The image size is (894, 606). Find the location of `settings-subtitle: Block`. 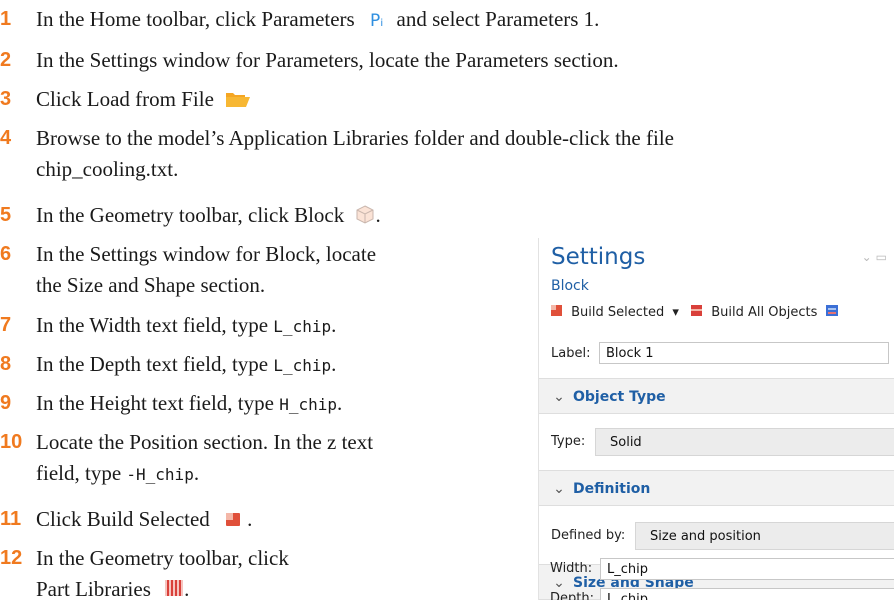

settings-subtitle: Block is located at coordinates (570, 286).